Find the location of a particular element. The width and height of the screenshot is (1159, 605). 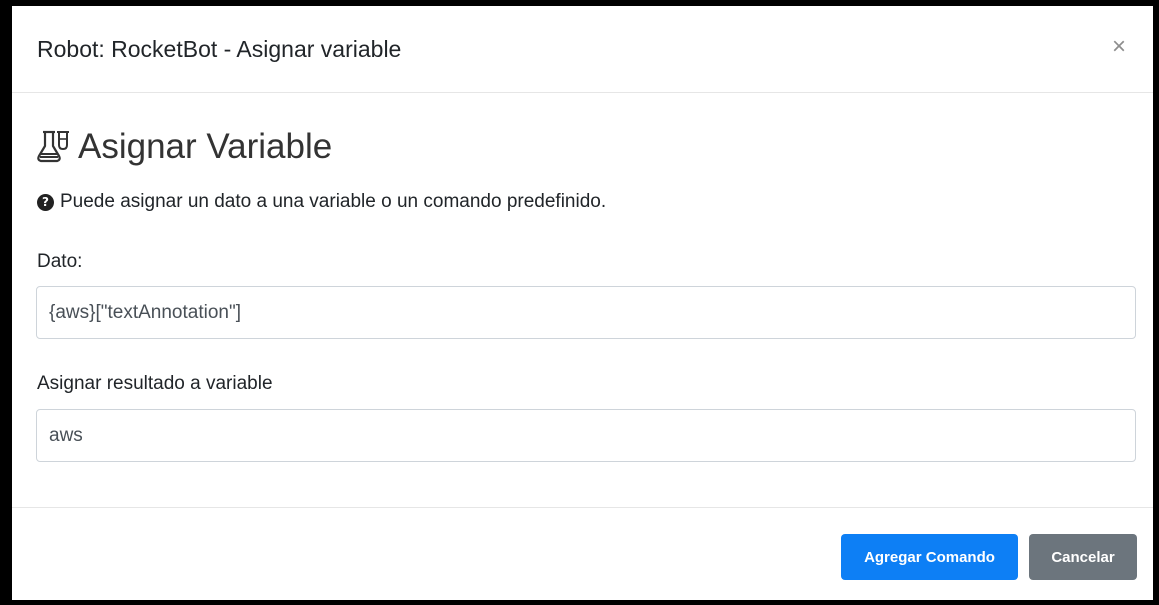

cancel-button: Cancelar is located at coordinates (1083, 557).